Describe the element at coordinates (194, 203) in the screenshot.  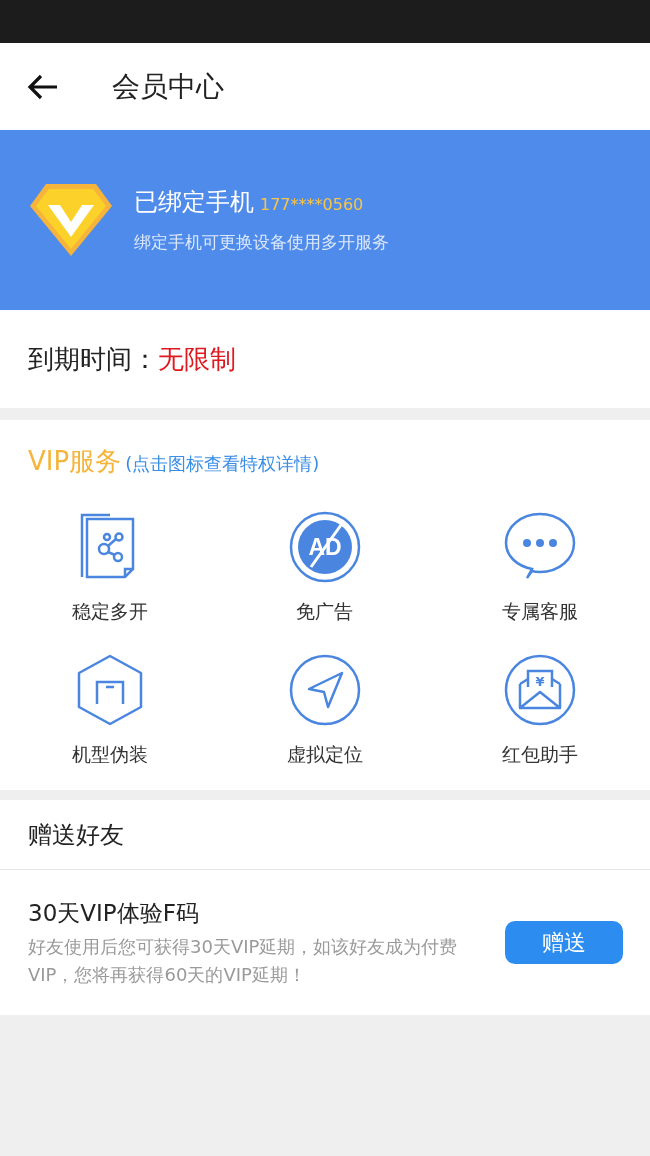
I see `banner-title: 已绑定手机` at that location.